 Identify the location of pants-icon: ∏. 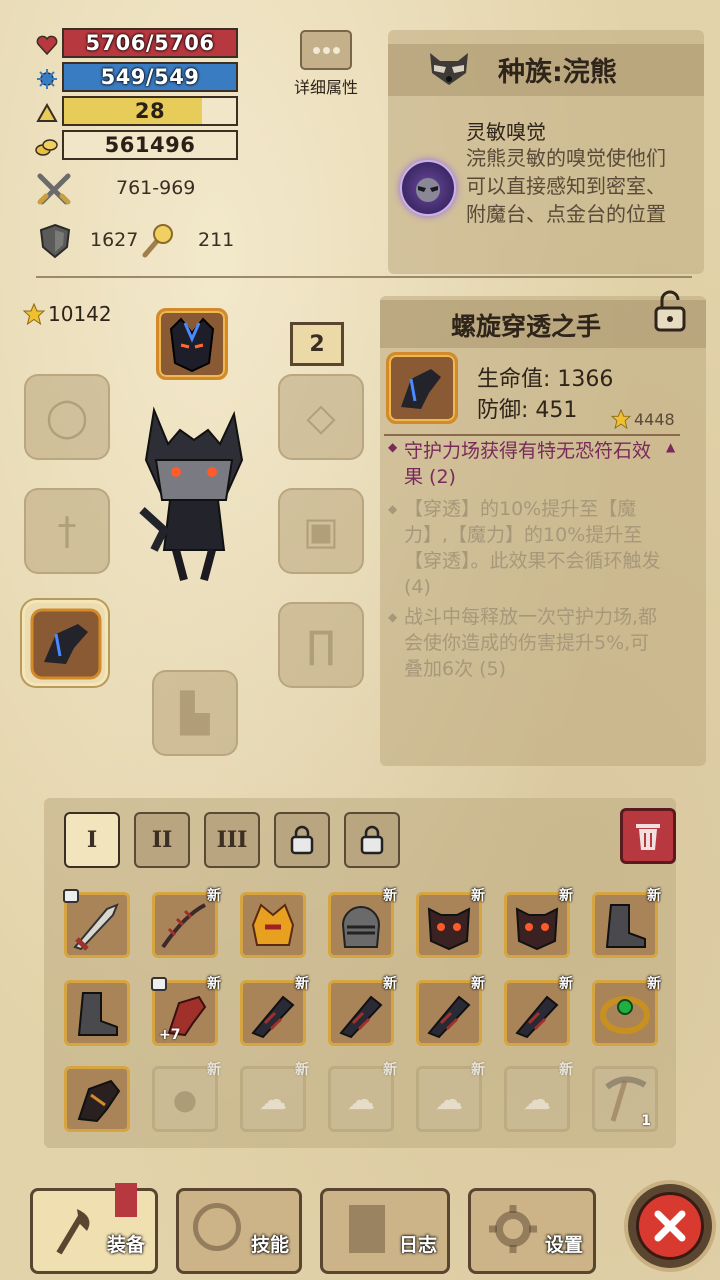
(321, 645).